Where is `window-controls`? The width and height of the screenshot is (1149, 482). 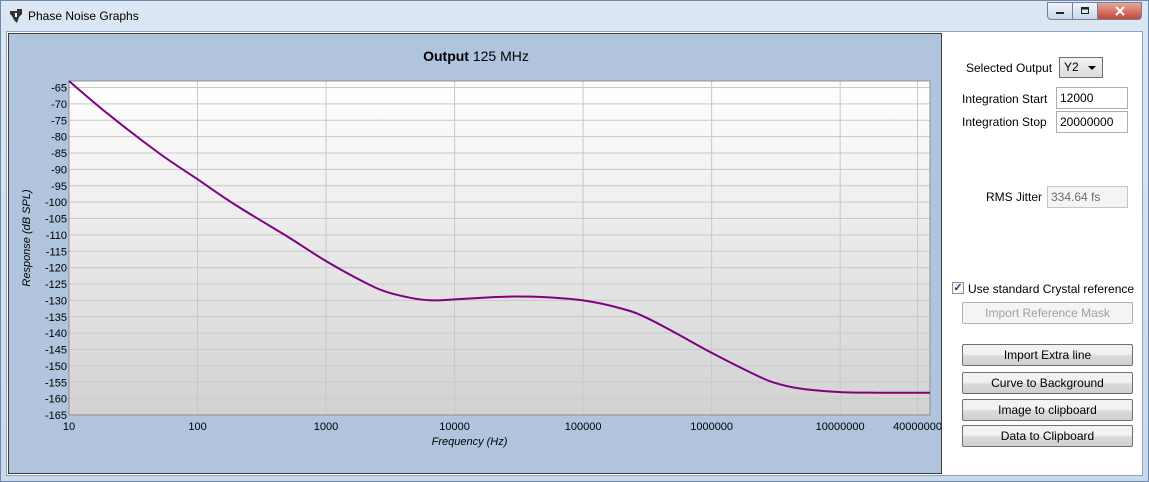
window-controls is located at coordinates (1094, 12).